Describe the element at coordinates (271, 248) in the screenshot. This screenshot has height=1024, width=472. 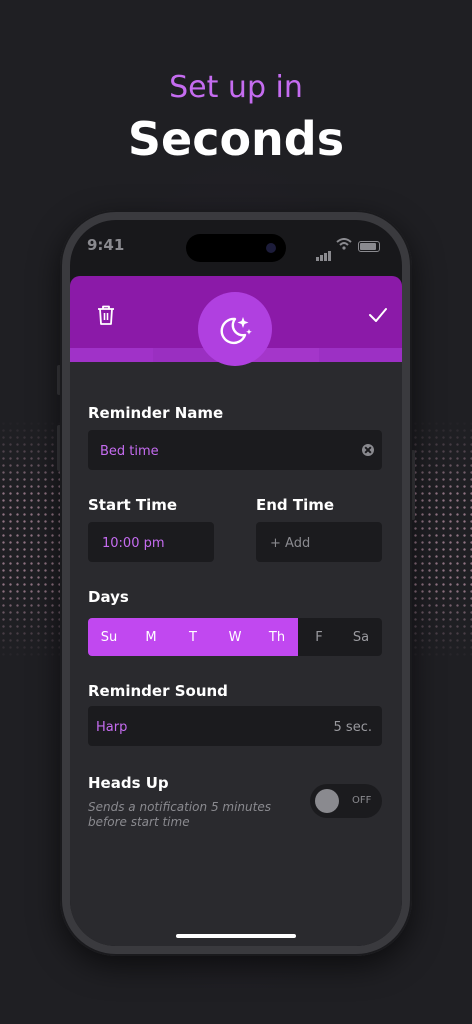
I see `camera-icon` at that location.